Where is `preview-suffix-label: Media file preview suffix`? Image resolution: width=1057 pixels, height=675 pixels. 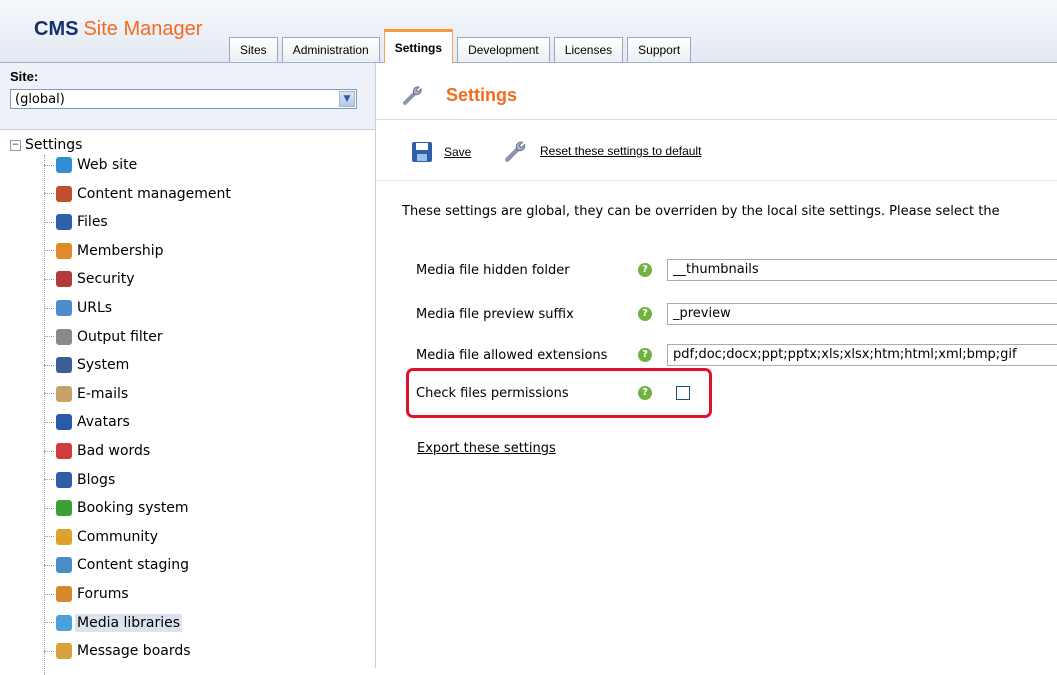
preview-suffix-label: Media file preview suffix is located at coordinates (495, 314).